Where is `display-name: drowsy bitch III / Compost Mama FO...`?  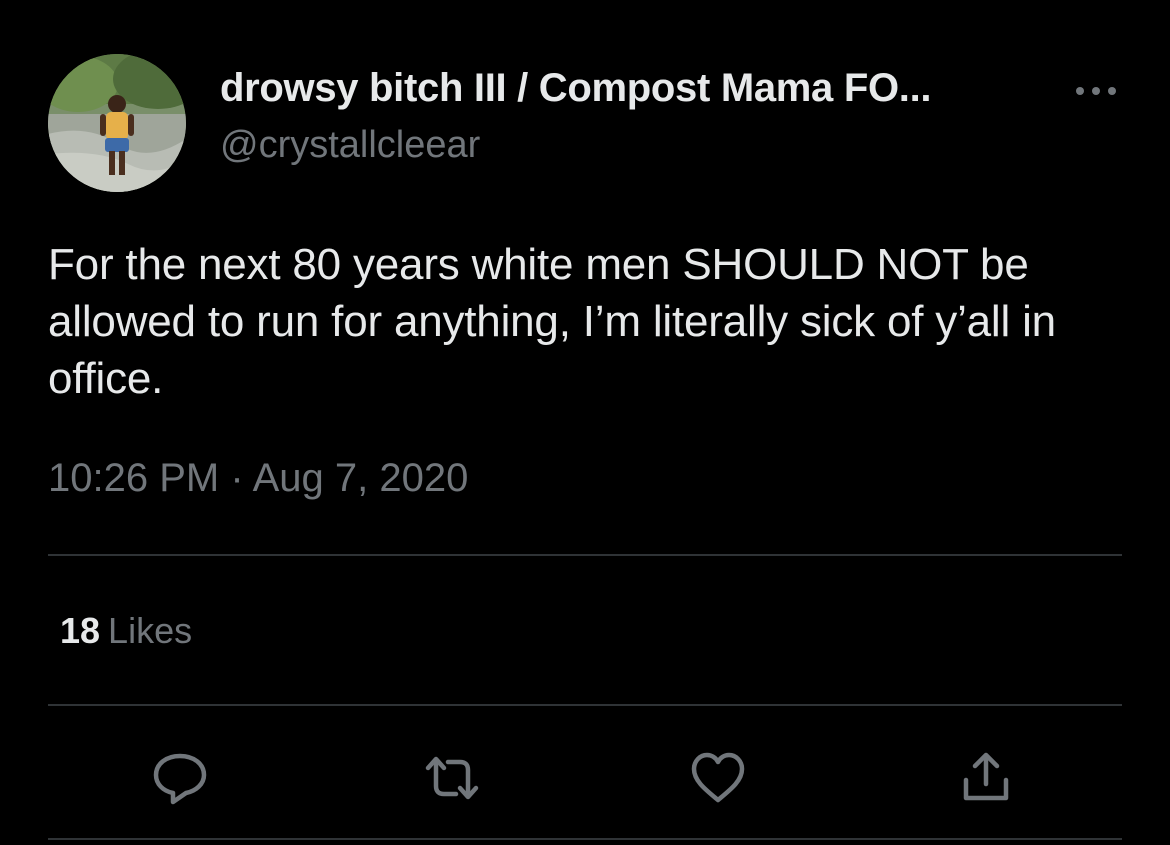
display-name: drowsy bitch III / Compost Mama FO... is located at coordinates (576, 88).